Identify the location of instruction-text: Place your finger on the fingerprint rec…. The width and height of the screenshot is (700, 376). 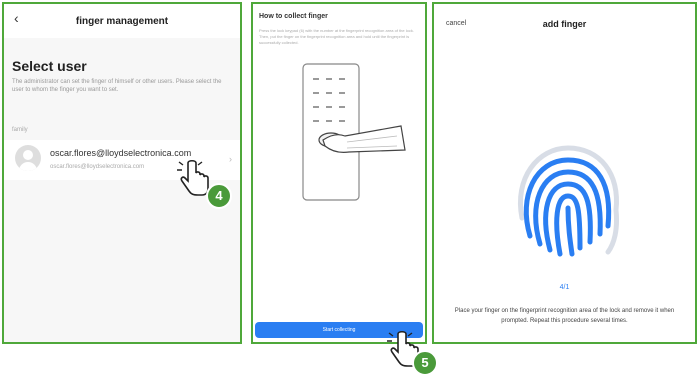
(564, 316).